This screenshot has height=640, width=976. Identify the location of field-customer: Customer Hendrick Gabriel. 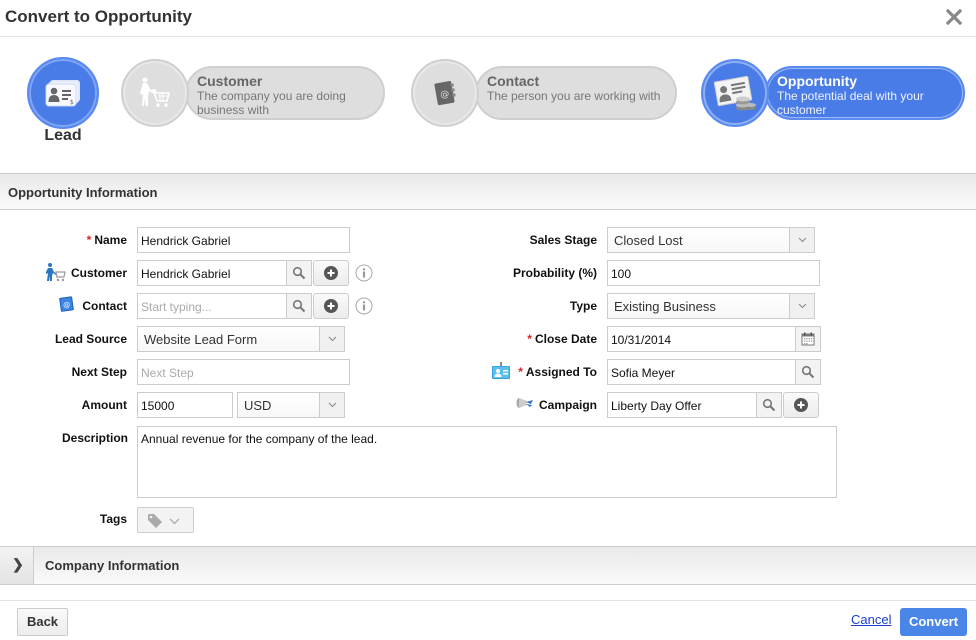
(240, 273).